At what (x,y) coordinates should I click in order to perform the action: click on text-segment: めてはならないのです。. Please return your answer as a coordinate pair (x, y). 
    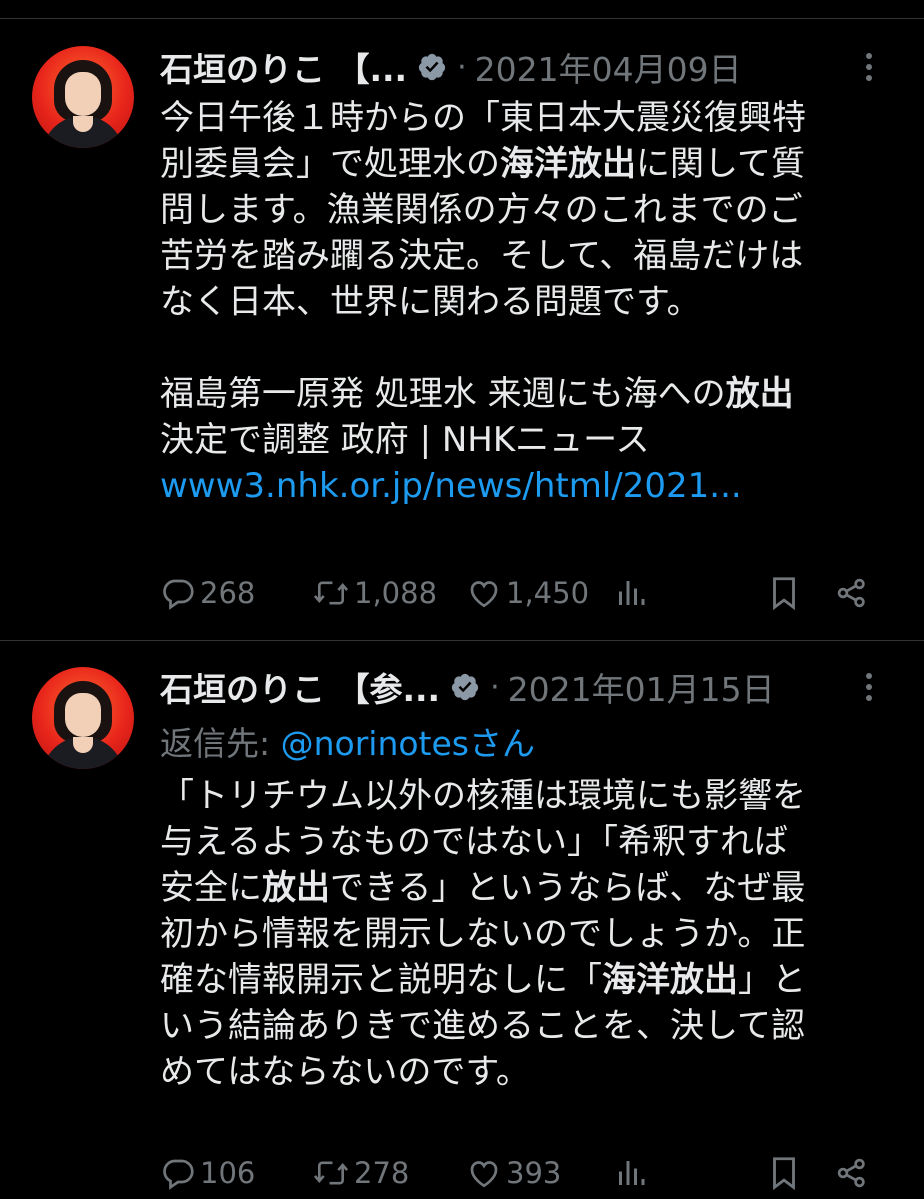
    Looking at the image, I should click on (345, 1072).